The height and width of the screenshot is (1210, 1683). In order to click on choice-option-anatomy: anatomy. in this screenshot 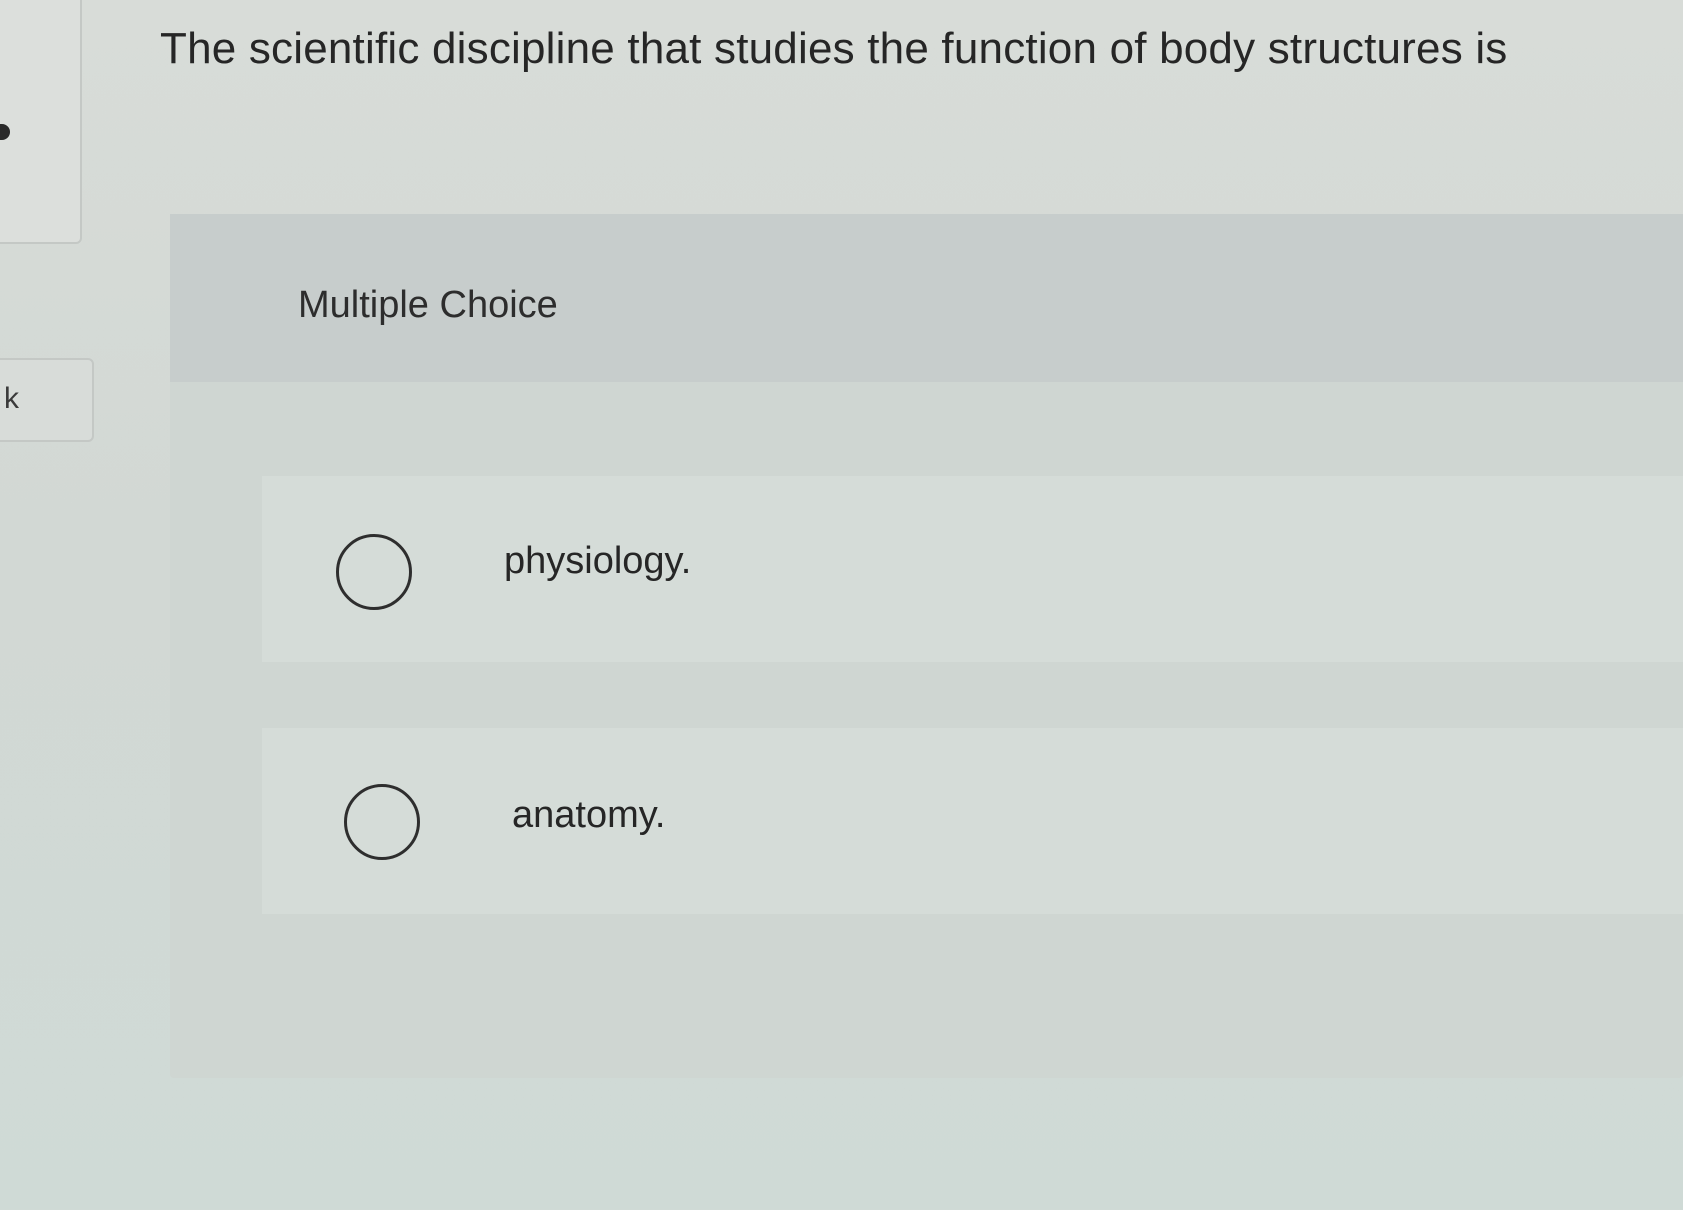, I will do `click(972, 821)`.